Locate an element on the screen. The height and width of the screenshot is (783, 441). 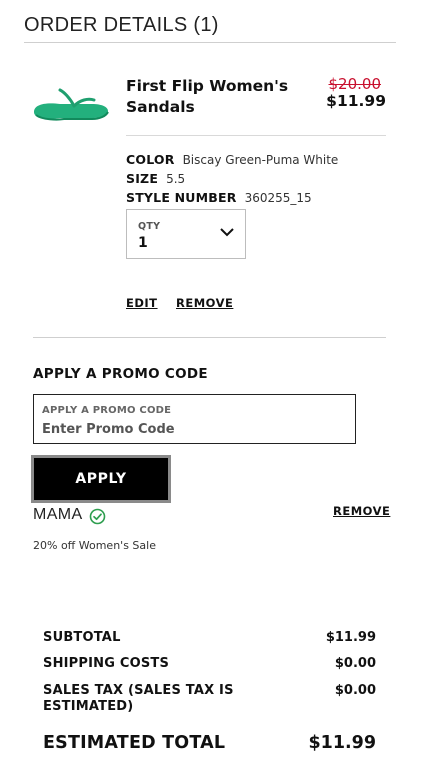
original-price: $20.00 is located at coordinates (355, 84).